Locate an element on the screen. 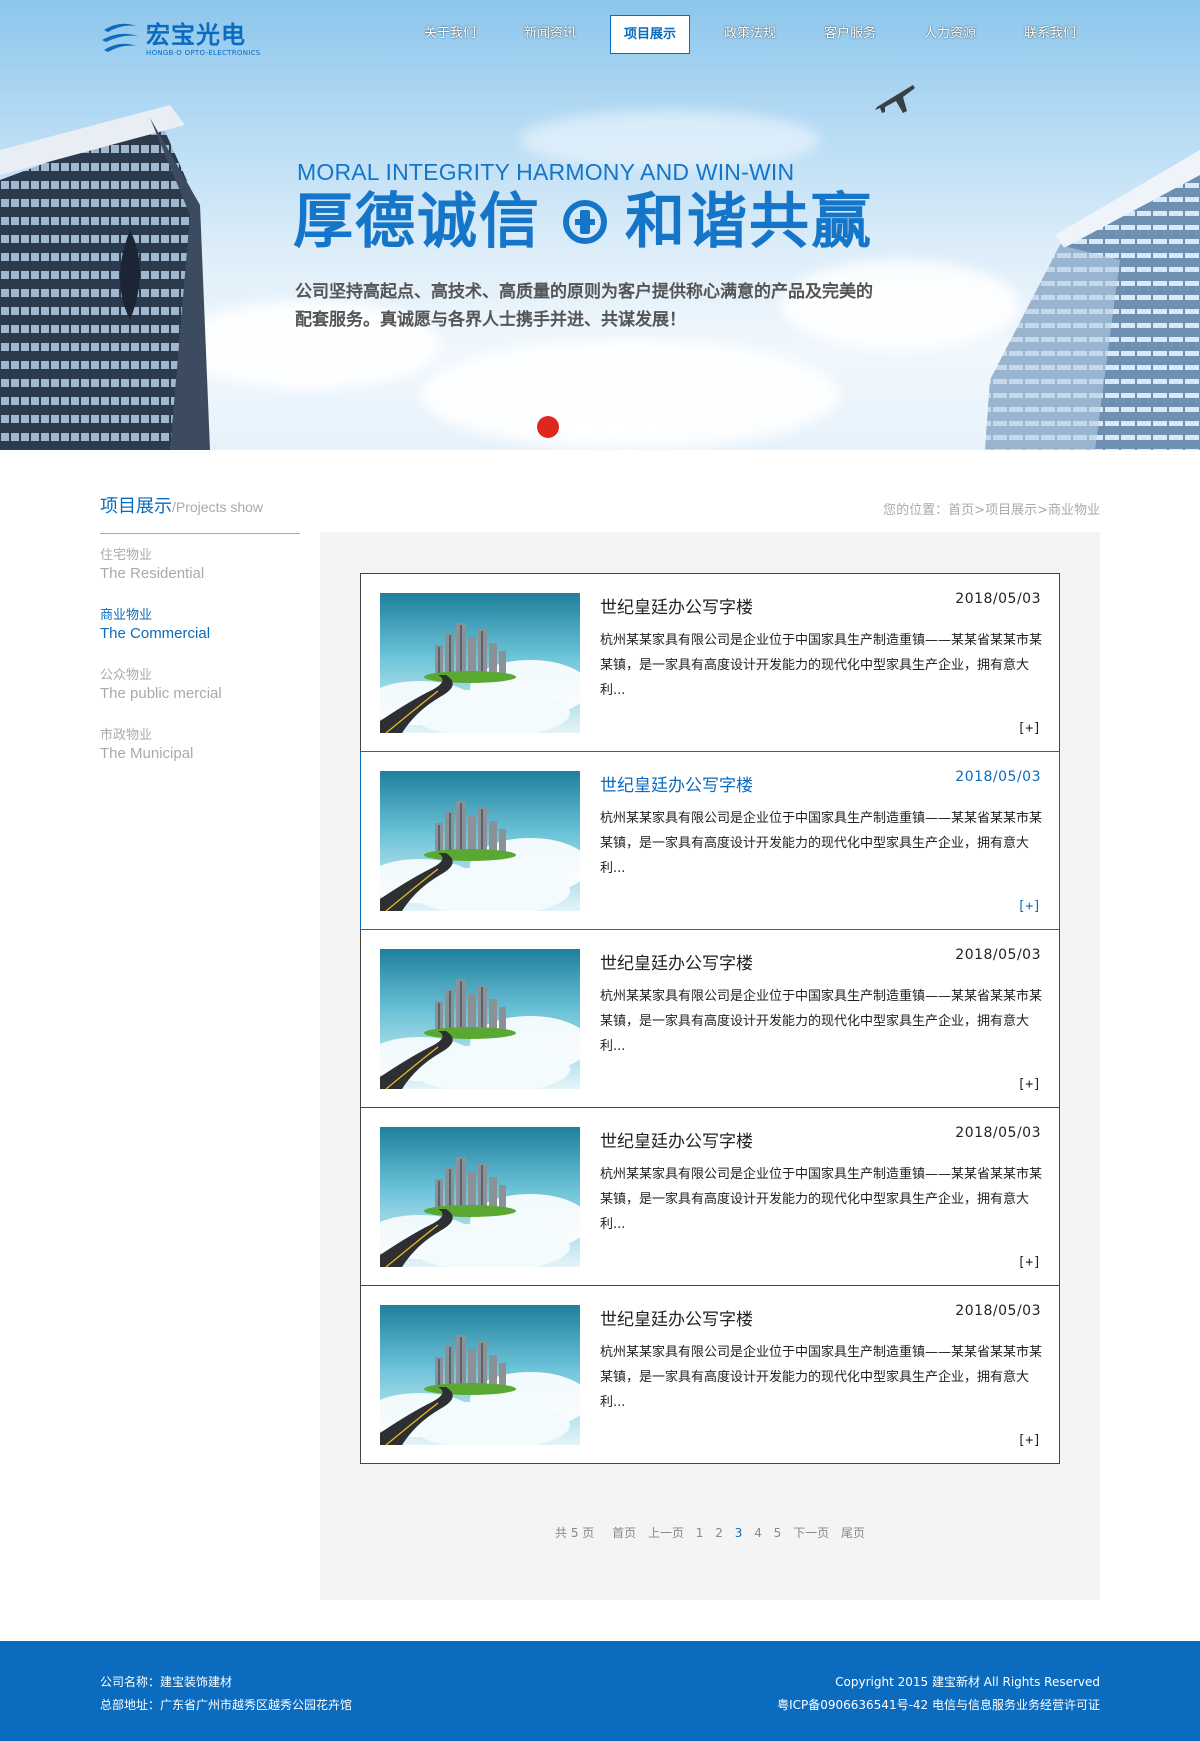  nav-policies: 政策法规 is located at coordinates (750, 34).